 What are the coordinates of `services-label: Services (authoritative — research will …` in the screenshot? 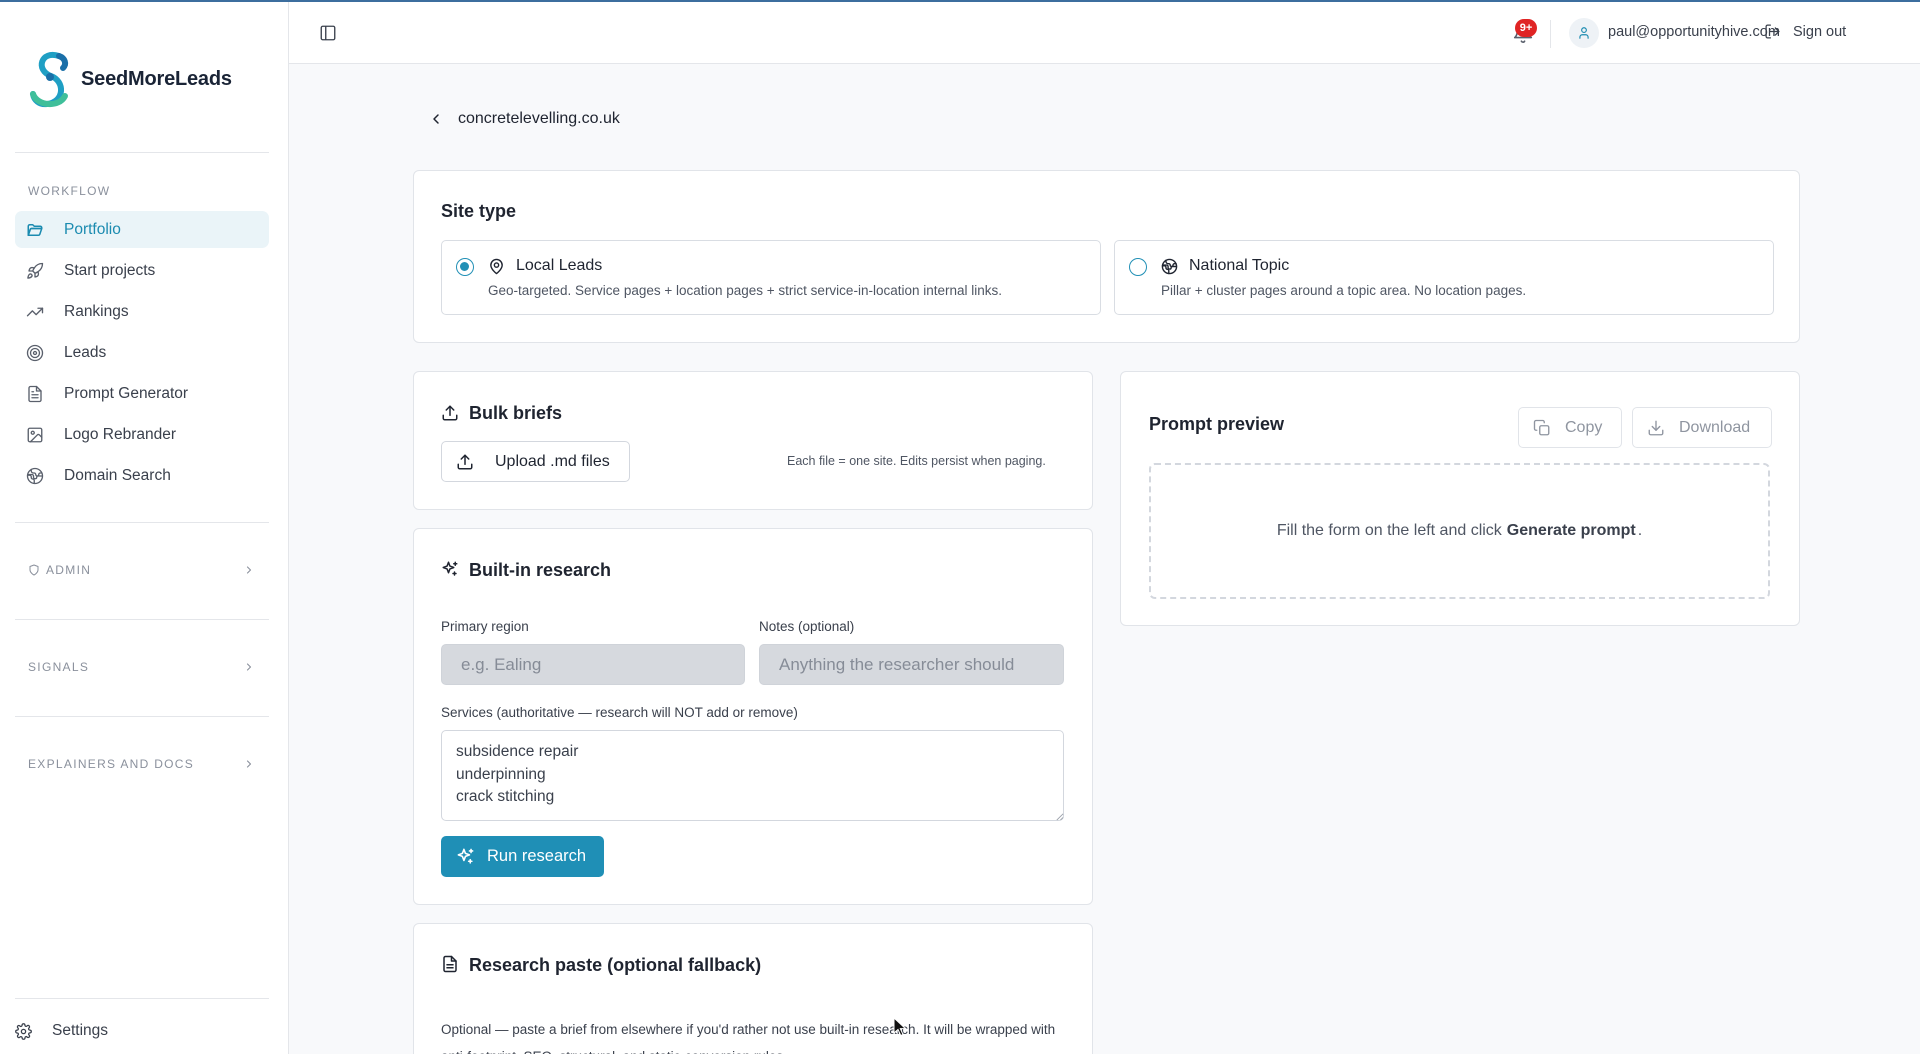 It's located at (619, 712).